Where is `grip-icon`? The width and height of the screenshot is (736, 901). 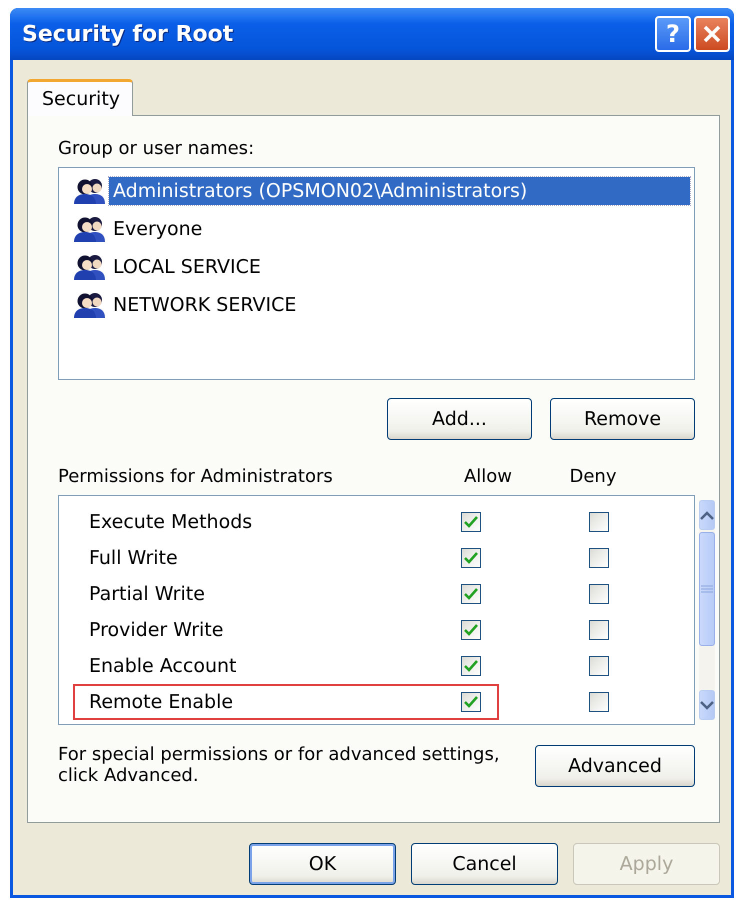
grip-icon is located at coordinates (707, 589).